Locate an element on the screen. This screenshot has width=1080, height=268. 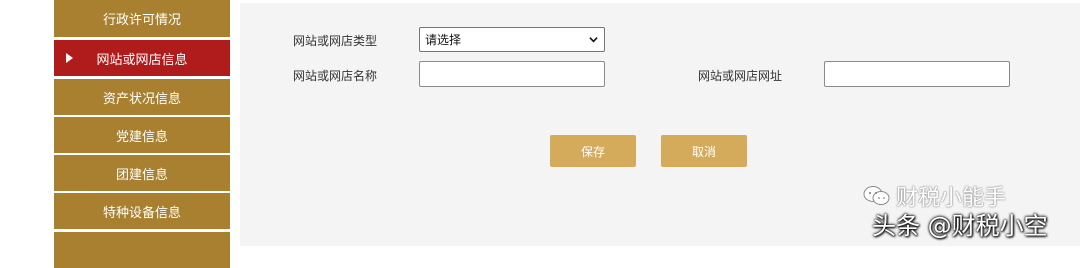
website-url-label: 网站或网店网址 is located at coordinates (740, 76).